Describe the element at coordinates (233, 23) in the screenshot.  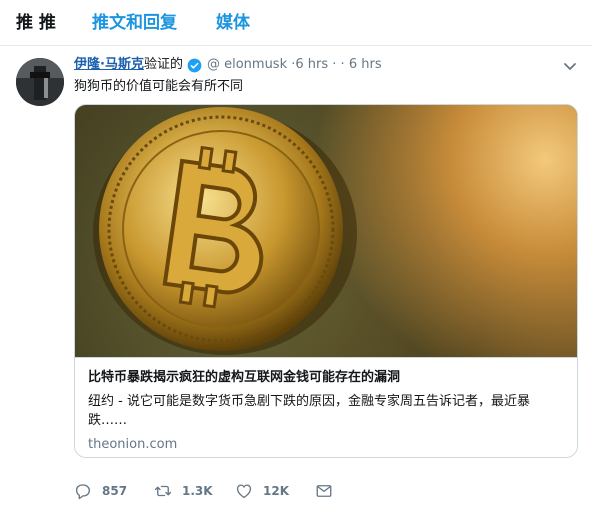
I see `tab-media: 媒体` at that location.